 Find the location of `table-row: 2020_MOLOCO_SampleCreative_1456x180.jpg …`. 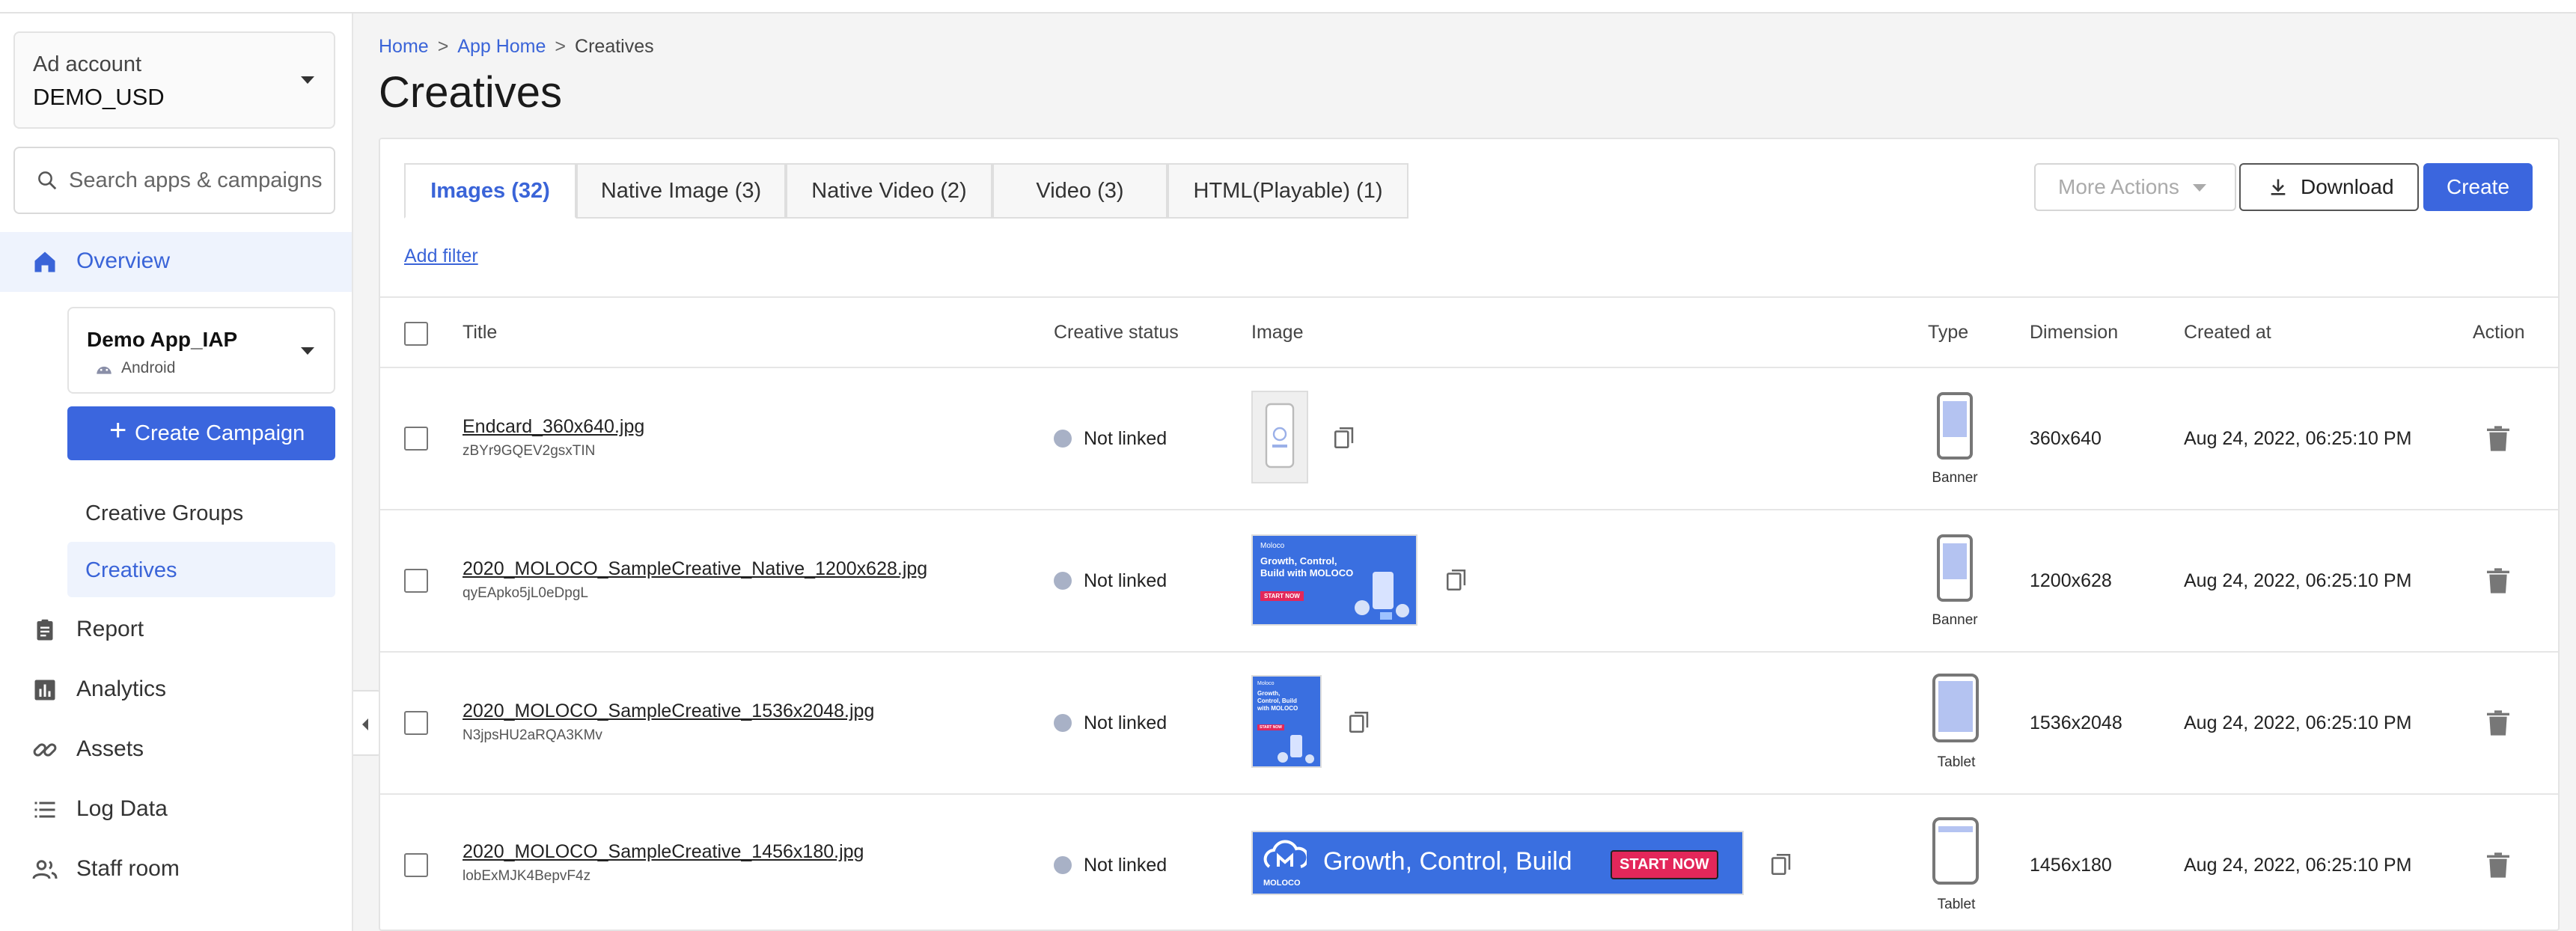

table-row: 2020_MOLOCO_SampleCreative_1456x180.jpg … is located at coordinates (1469, 863).